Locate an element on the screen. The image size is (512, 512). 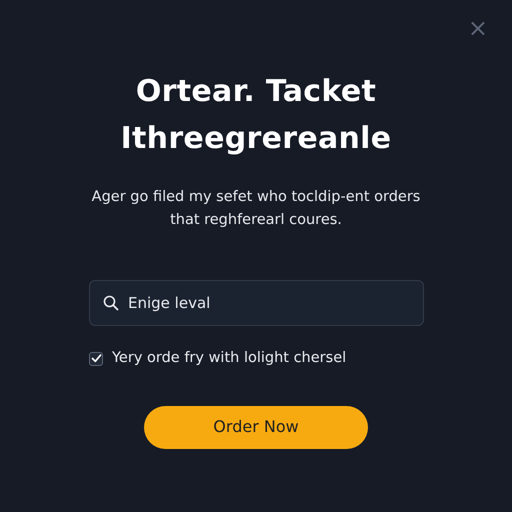
checkbox-label: Yery orde fry with lolight chersel is located at coordinates (229, 358).